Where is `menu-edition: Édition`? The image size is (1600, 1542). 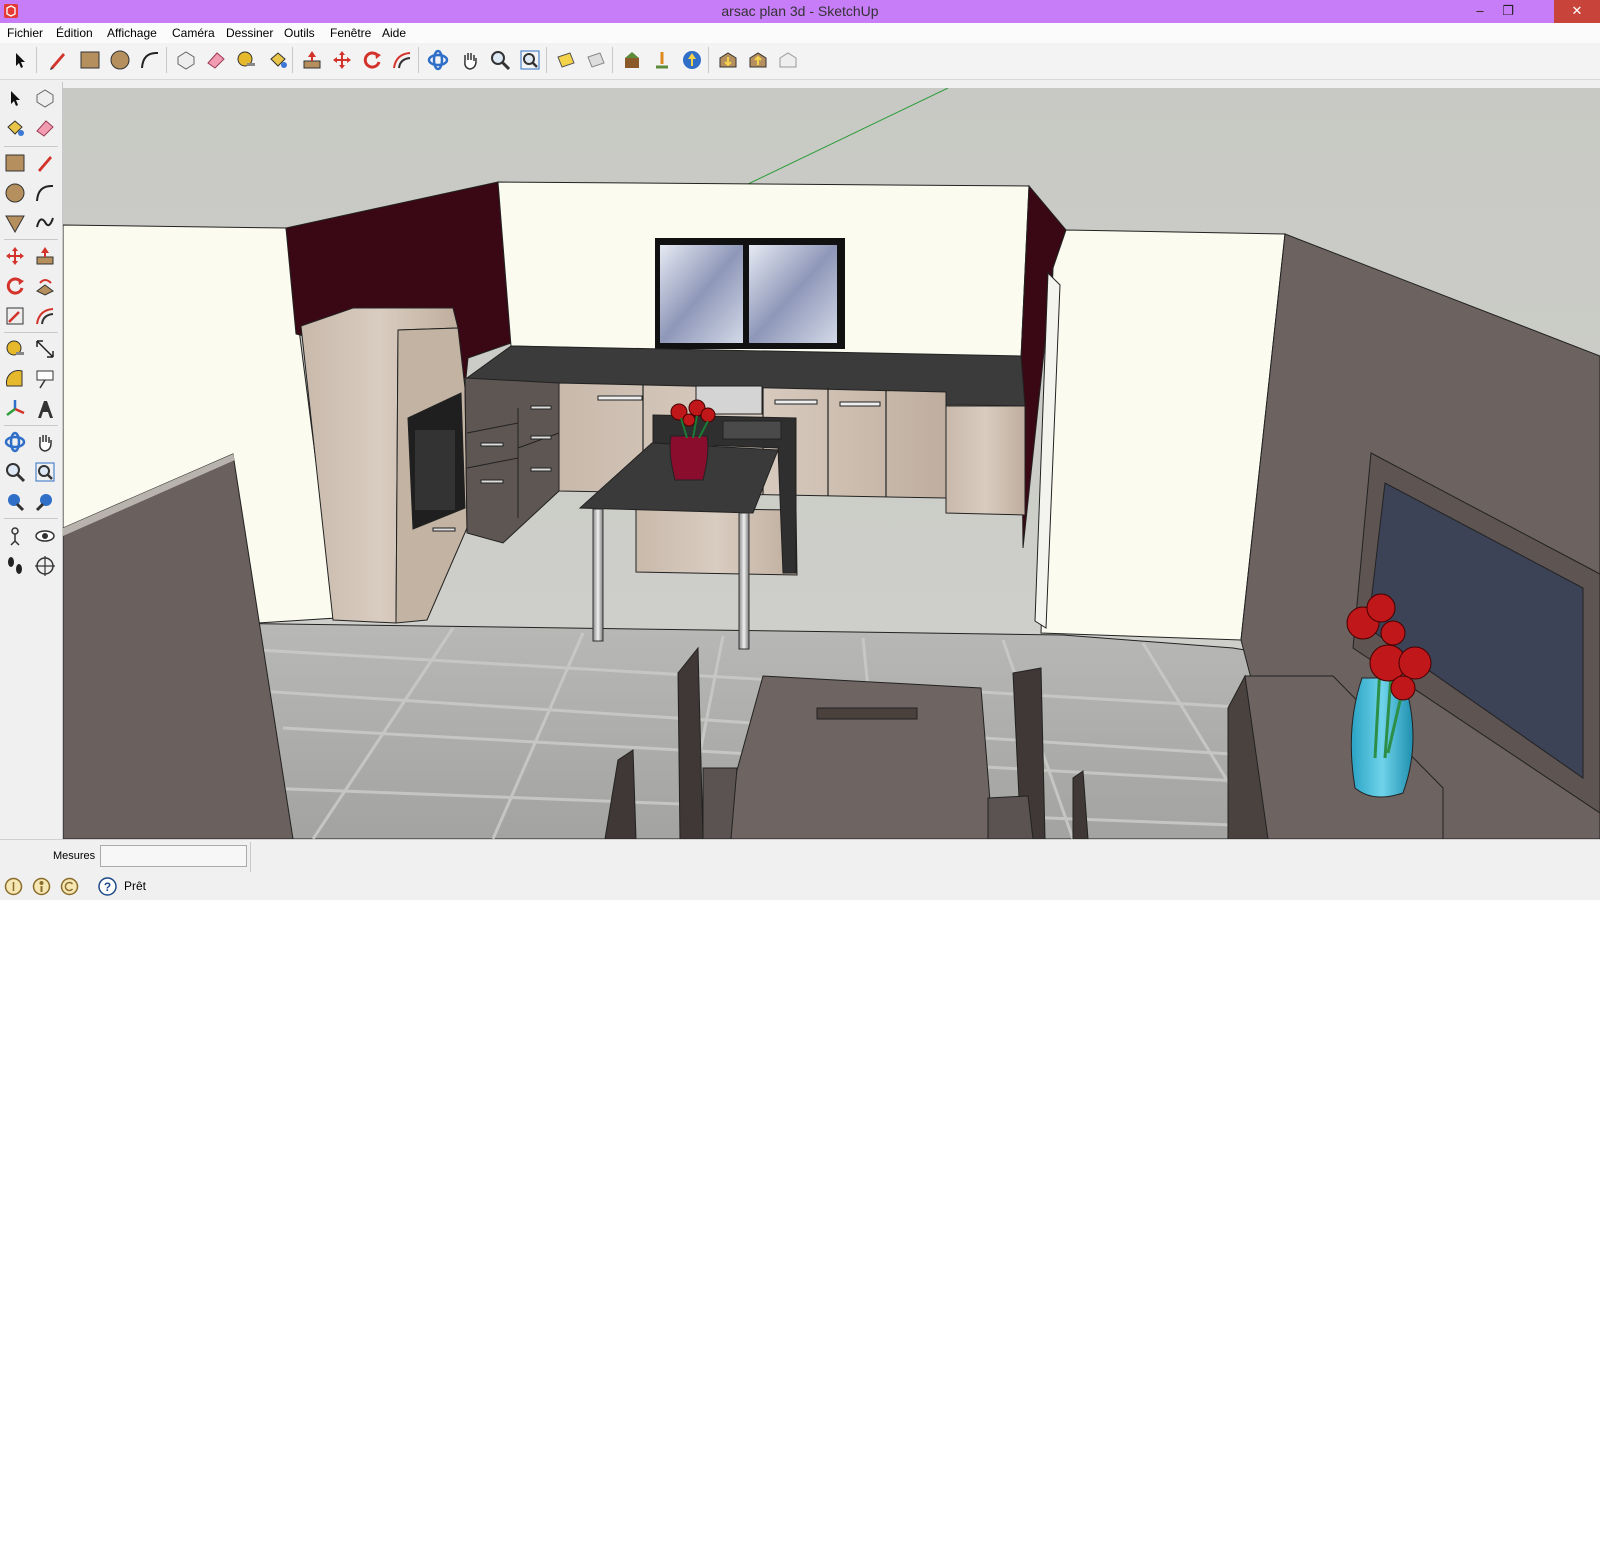
menu-edition: Édition is located at coordinates (74, 33).